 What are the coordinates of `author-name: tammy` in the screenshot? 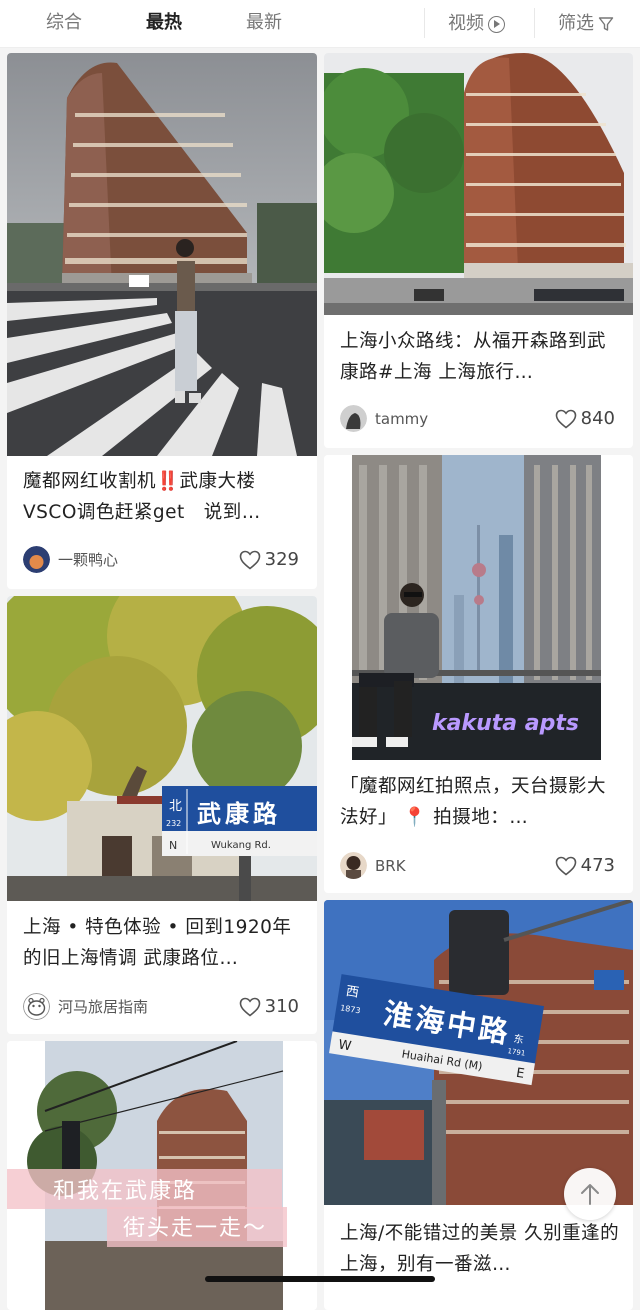 It's located at (402, 418).